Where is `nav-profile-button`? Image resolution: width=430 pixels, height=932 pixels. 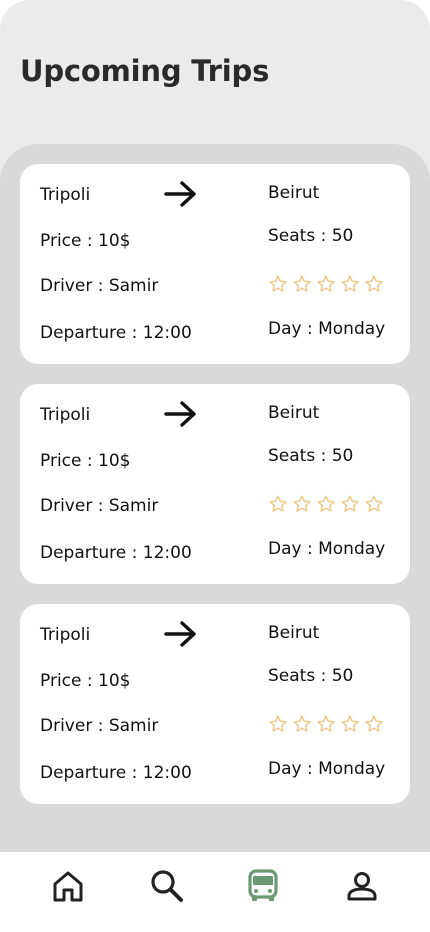 nav-profile-button is located at coordinates (362, 886).